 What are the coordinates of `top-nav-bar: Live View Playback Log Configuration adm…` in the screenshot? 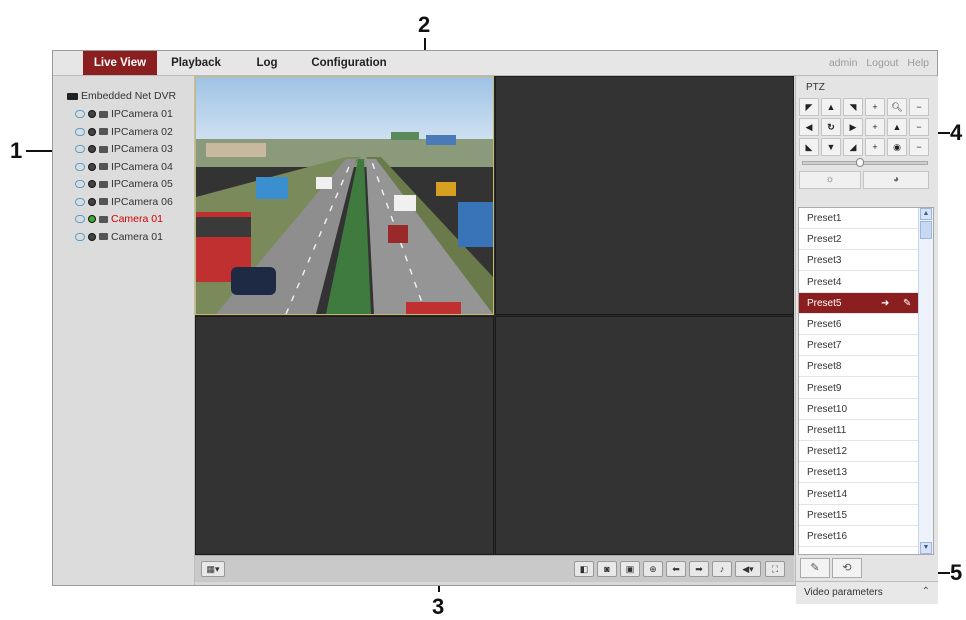 It's located at (495, 63).